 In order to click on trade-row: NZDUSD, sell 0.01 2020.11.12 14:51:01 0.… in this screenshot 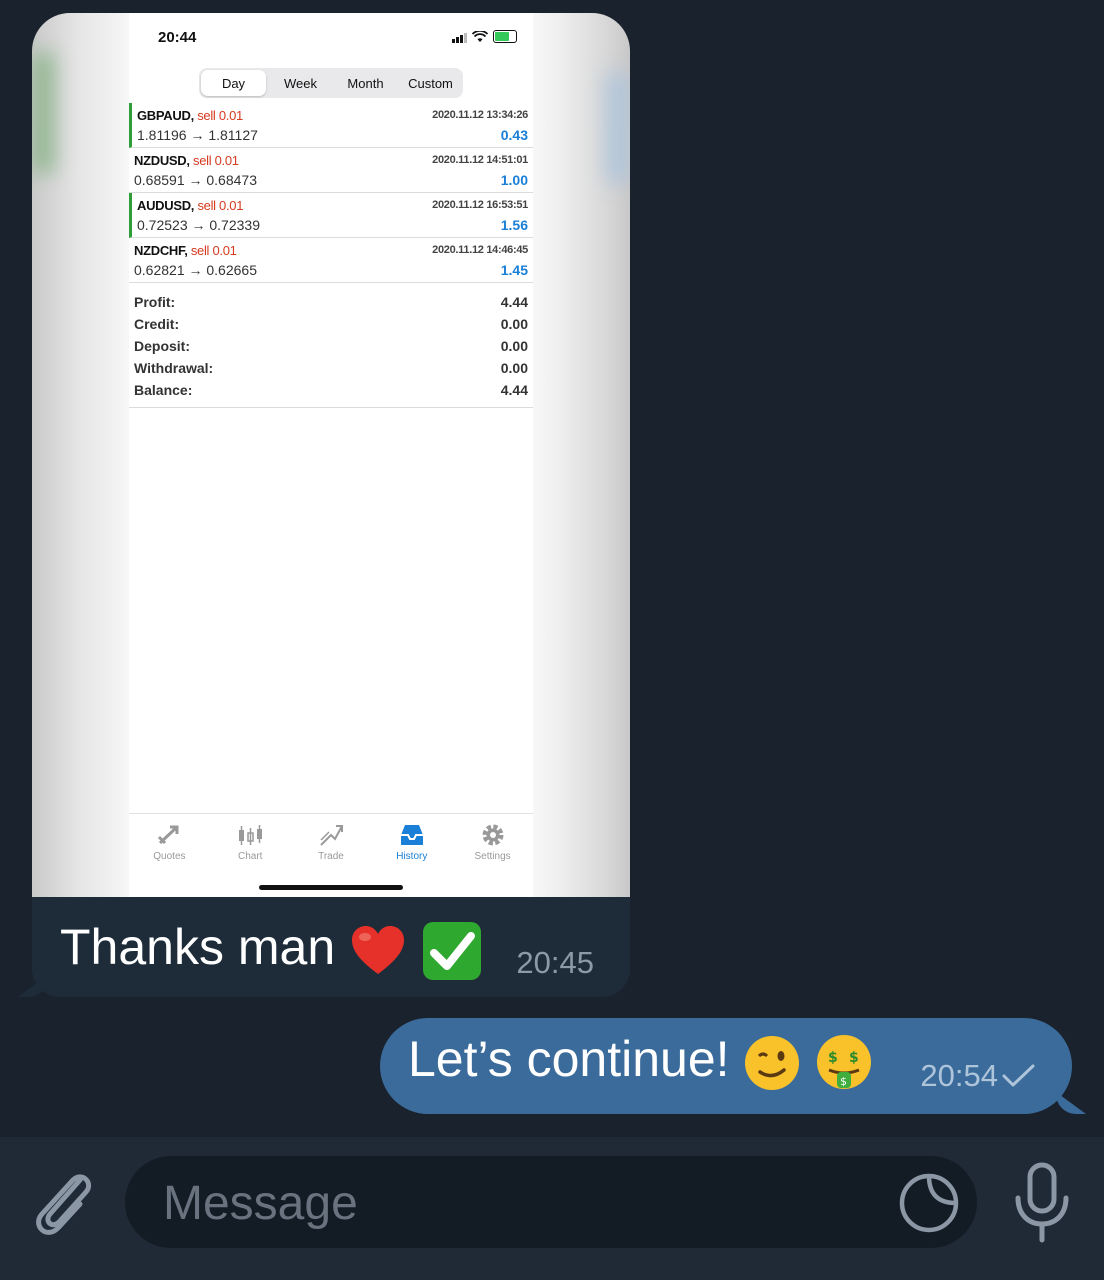, I will do `click(331, 170)`.